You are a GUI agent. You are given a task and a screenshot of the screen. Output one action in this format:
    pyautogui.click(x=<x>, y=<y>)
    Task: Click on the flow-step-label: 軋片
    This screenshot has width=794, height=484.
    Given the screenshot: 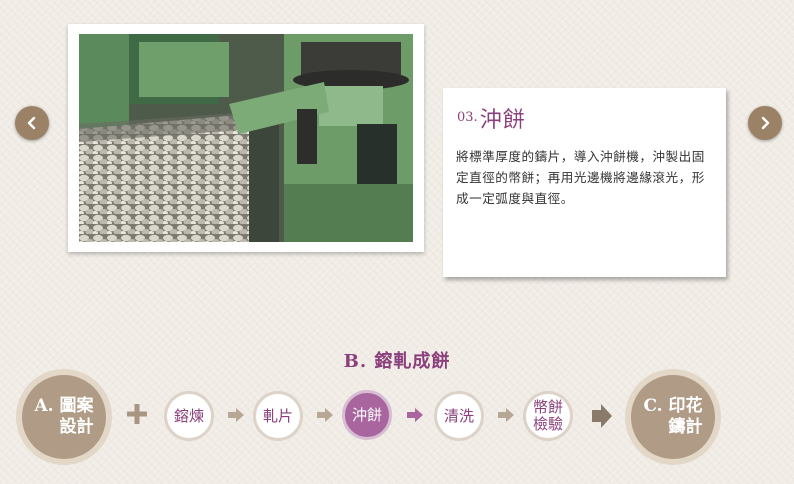 What is the action you would take?
    pyautogui.click(x=277, y=415)
    